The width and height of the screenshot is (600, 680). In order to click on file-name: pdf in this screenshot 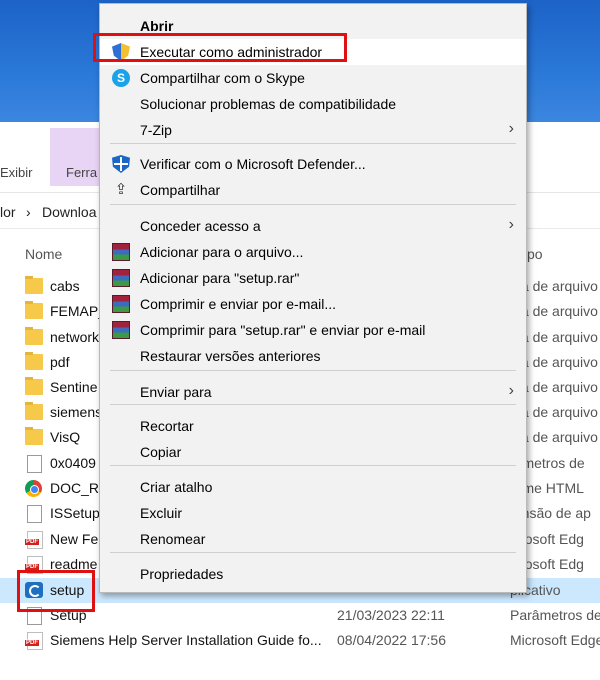, I will do `click(60, 362)`.